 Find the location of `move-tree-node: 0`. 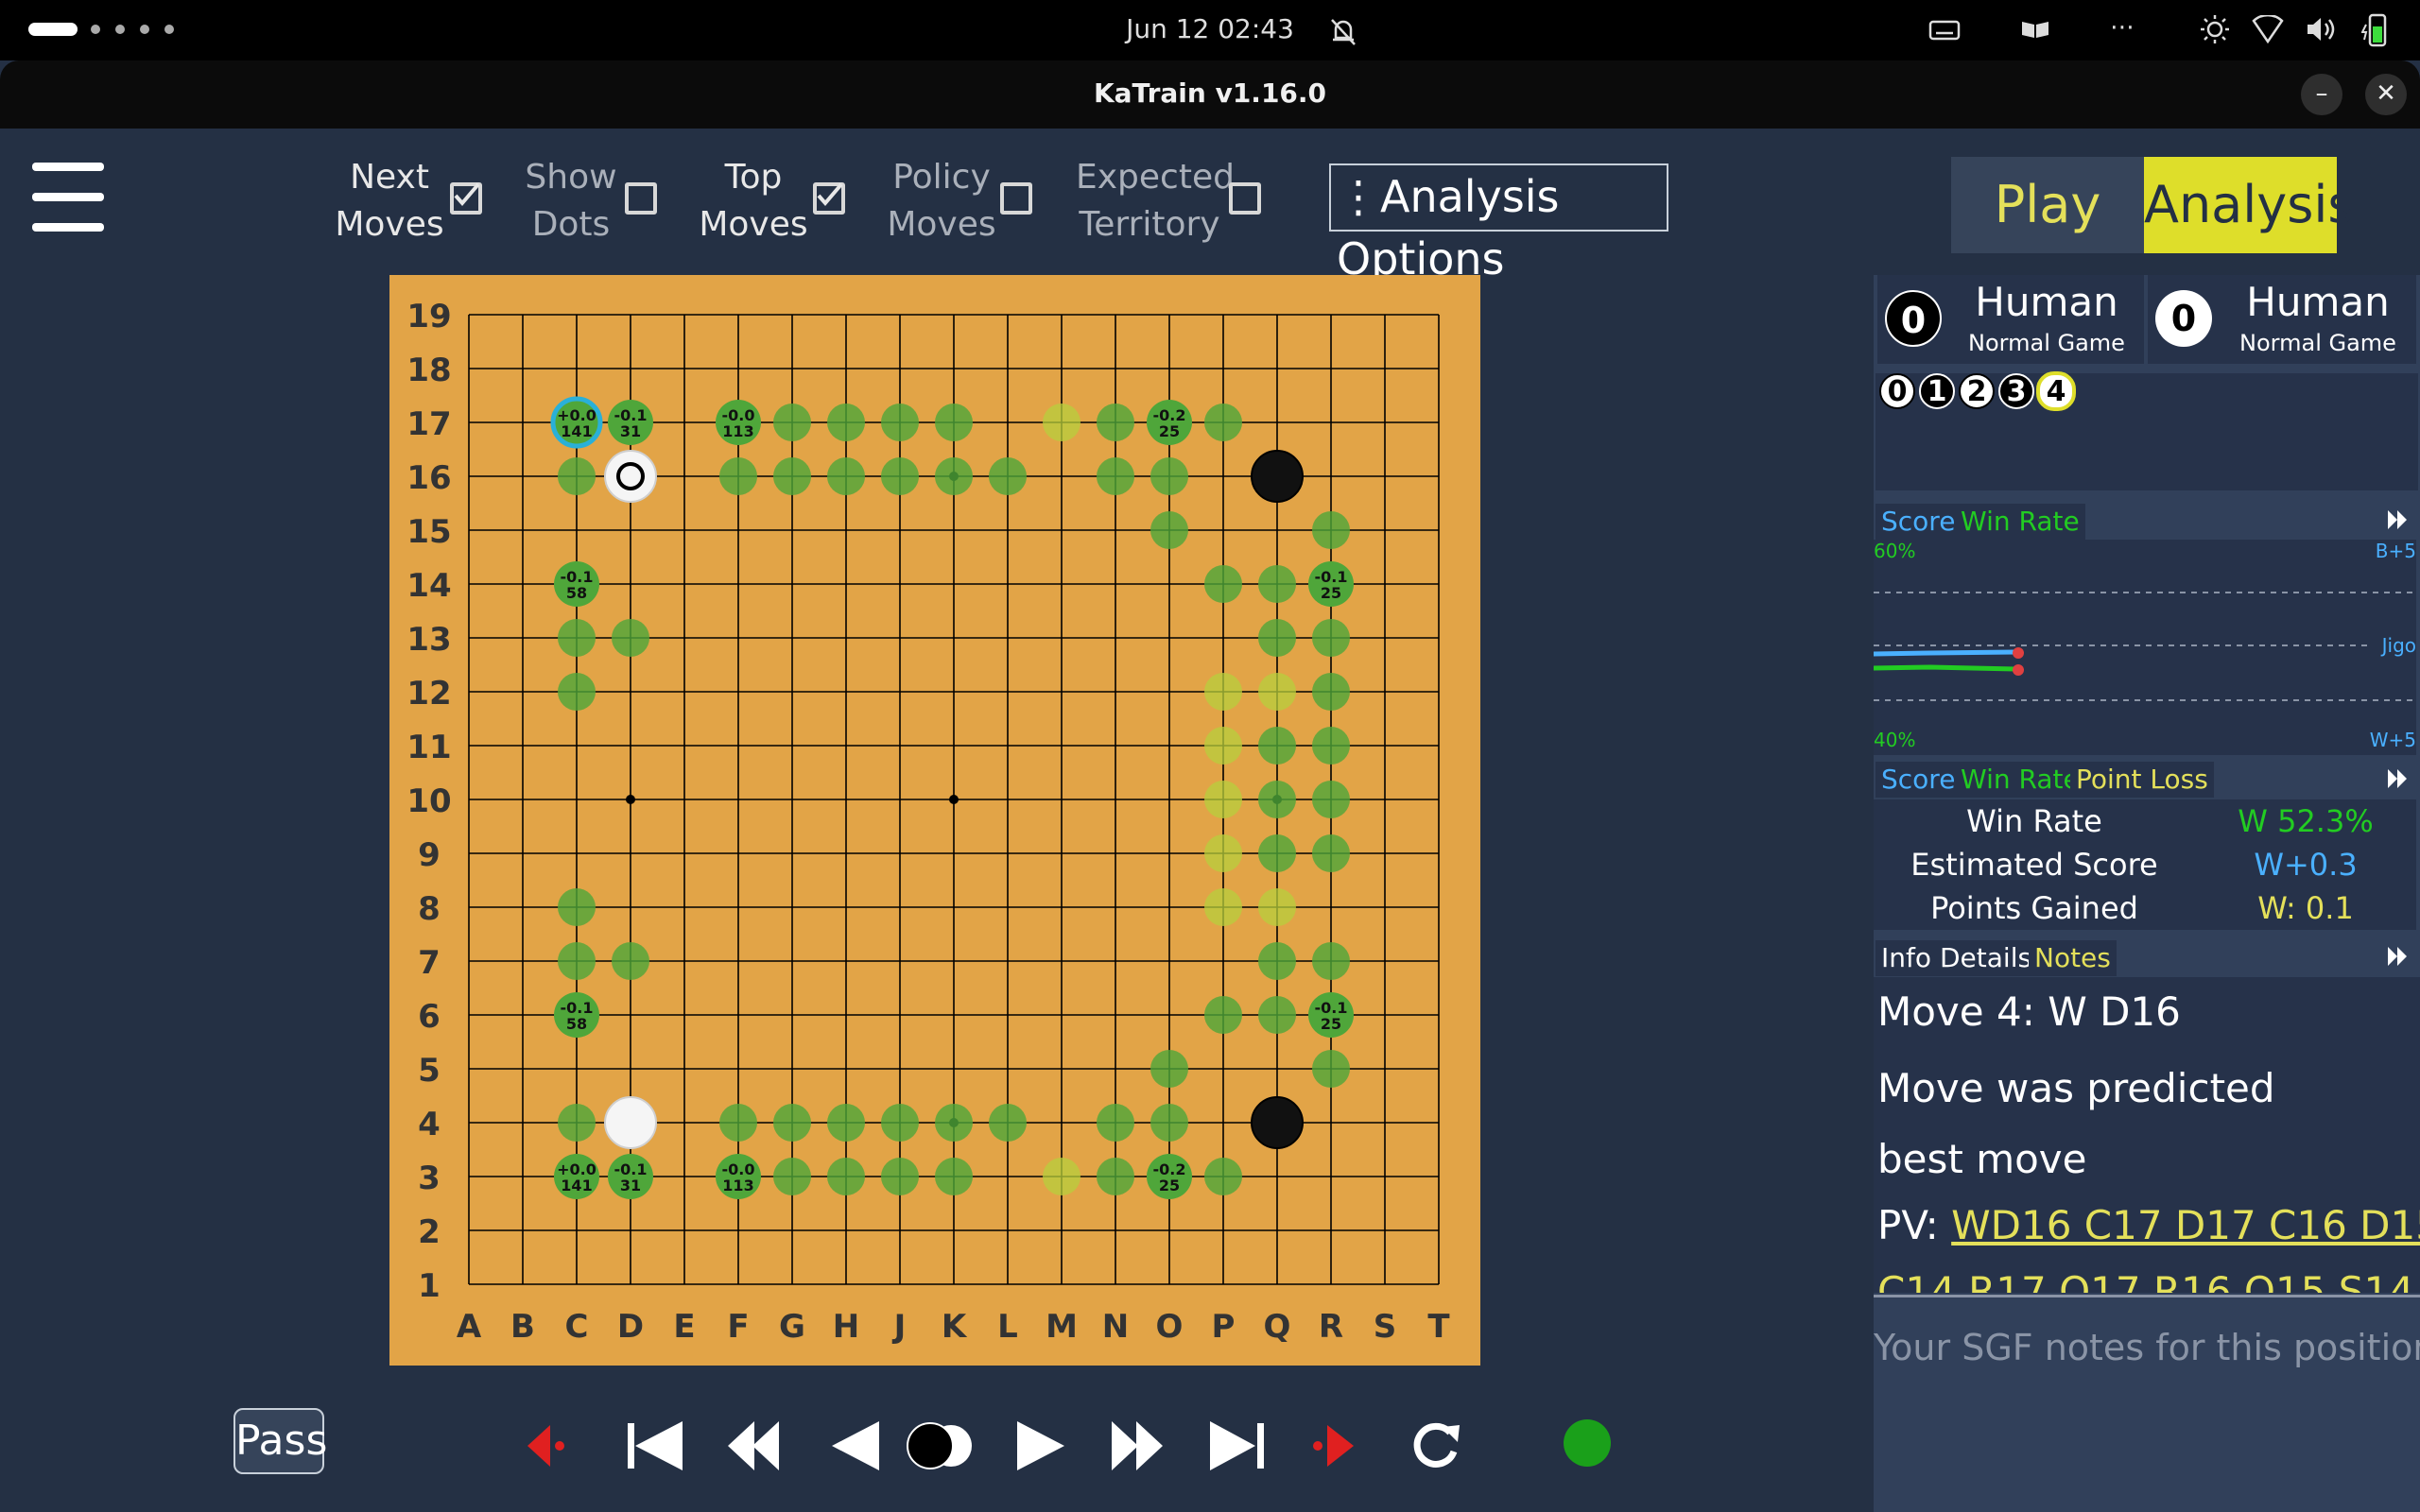

move-tree-node: 0 is located at coordinates (1897, 391).